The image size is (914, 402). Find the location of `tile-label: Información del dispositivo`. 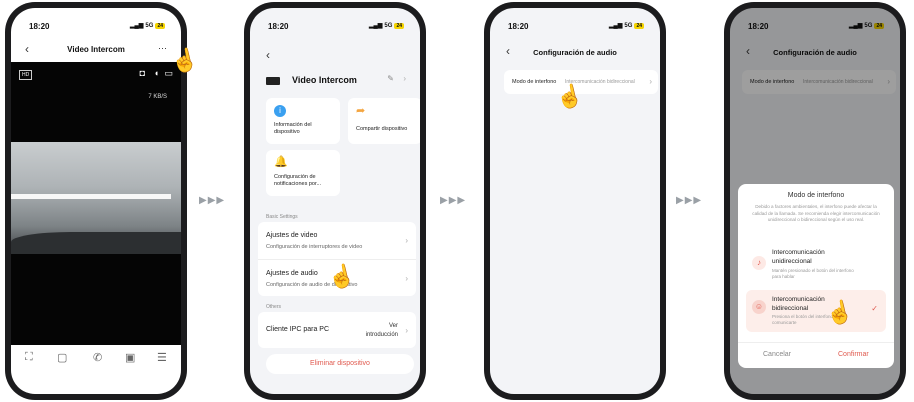

tile-label: Información del dispositivo is located at coordinates (293, 128).